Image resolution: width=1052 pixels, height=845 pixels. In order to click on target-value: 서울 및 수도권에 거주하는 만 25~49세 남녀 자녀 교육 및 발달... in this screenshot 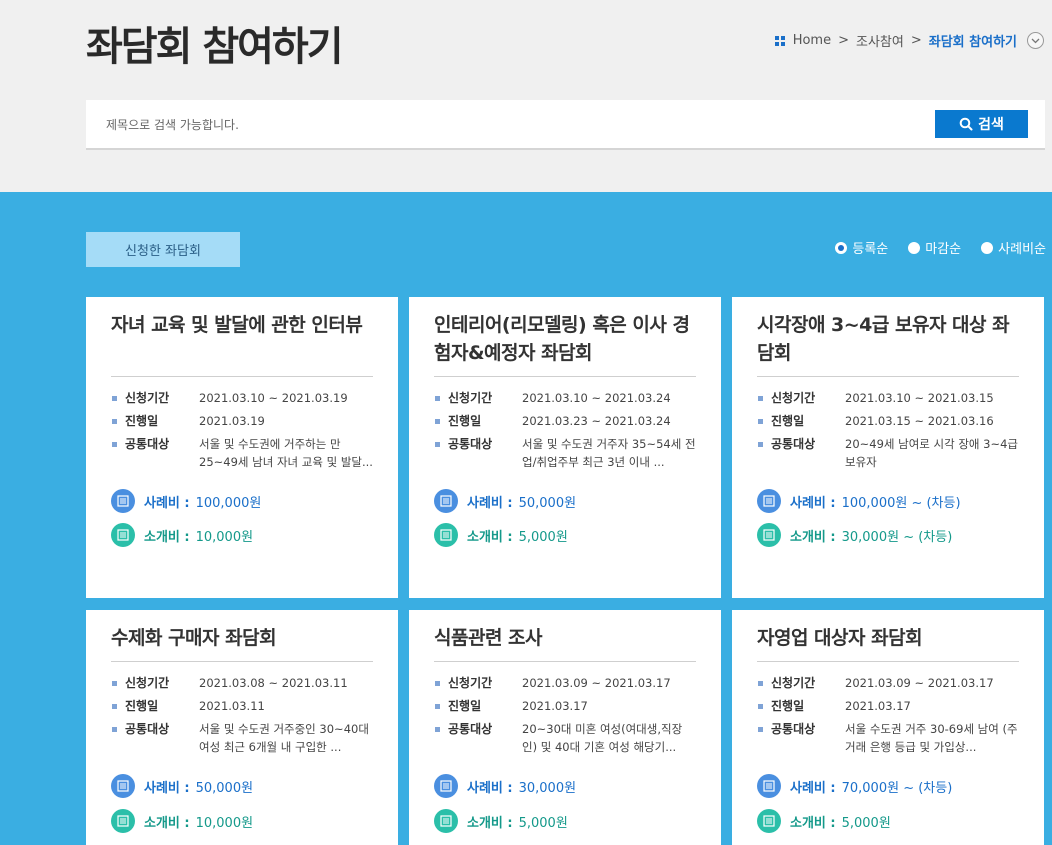, I will do `click(286, 453)`.